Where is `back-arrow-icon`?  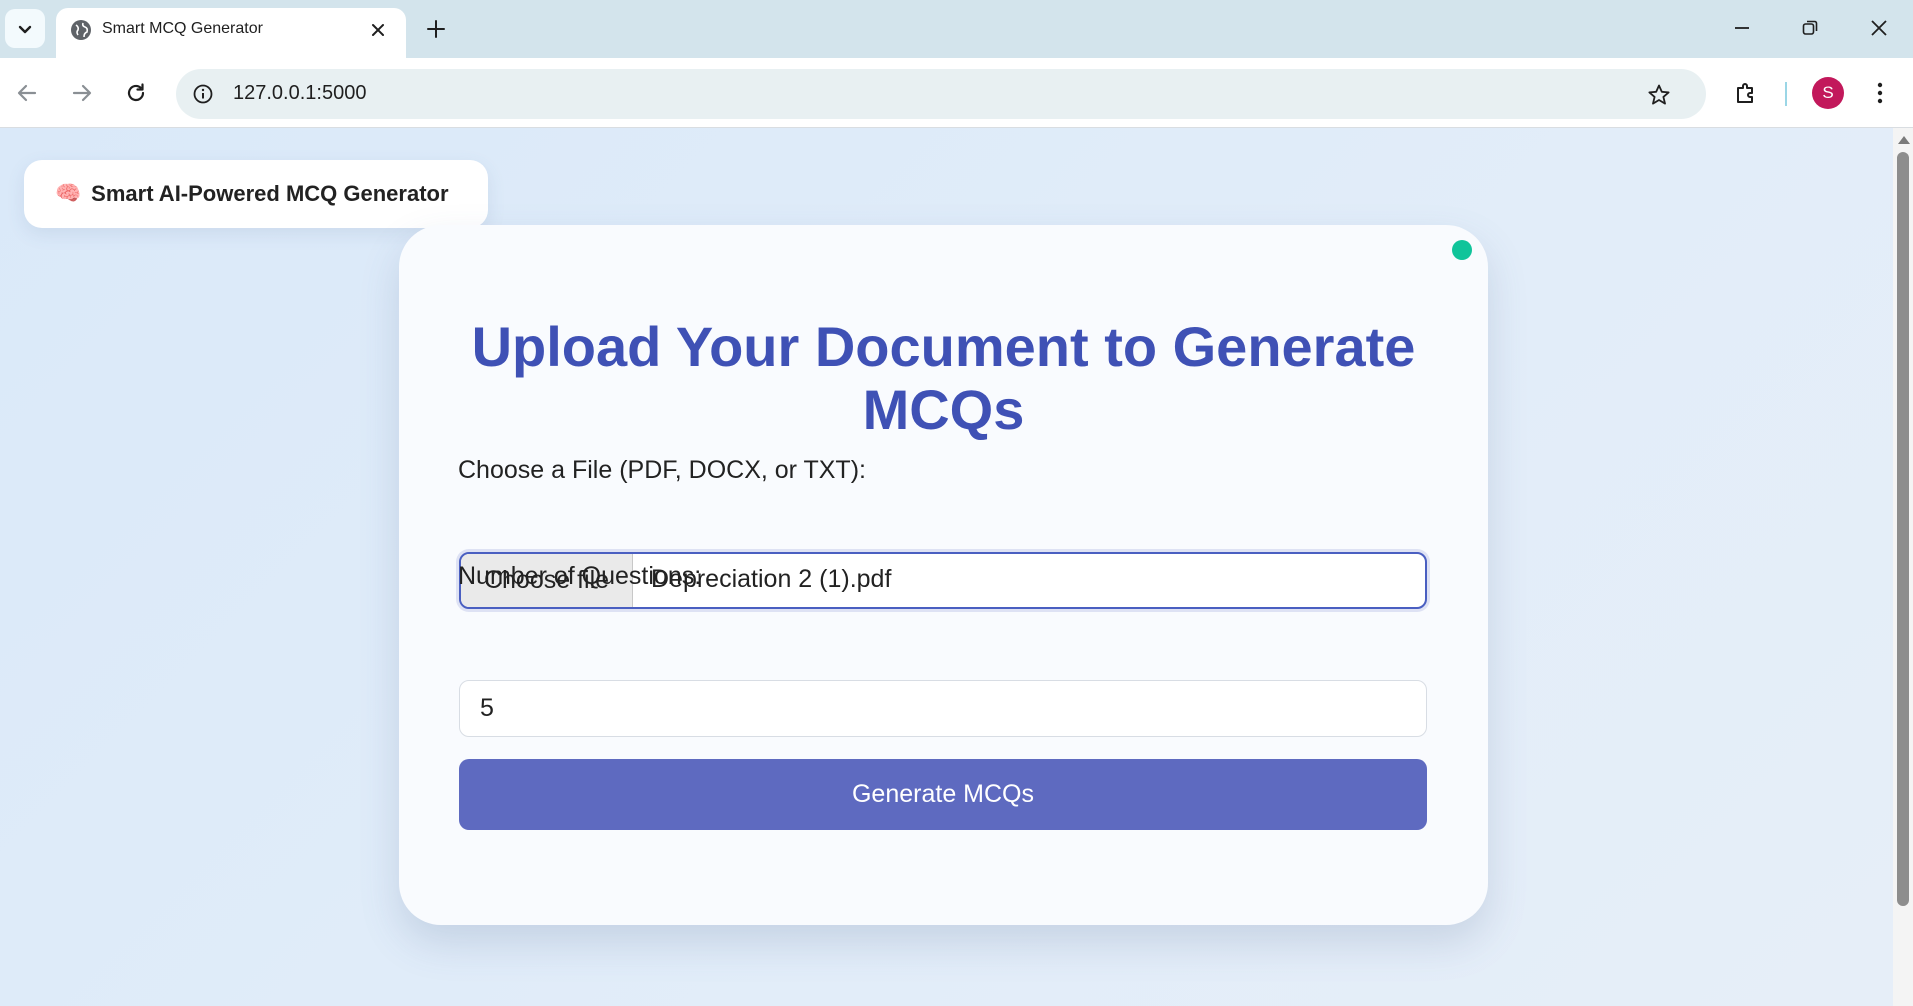
back-arrow-icon is located at coordinates (27, 93).